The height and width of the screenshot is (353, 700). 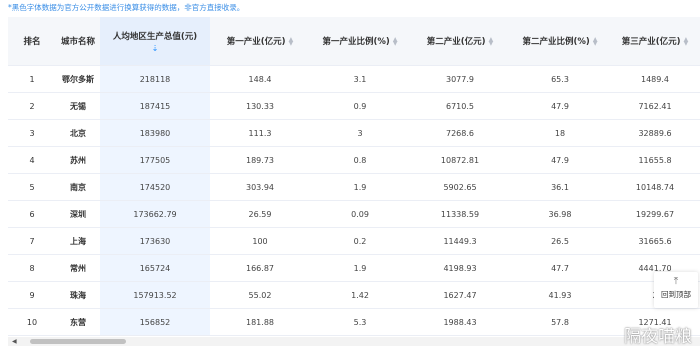 What do you see at coordinates (260, 295) in the screenshot?
I see `cell-primary: 55.02` at bounding box center [260, 295].